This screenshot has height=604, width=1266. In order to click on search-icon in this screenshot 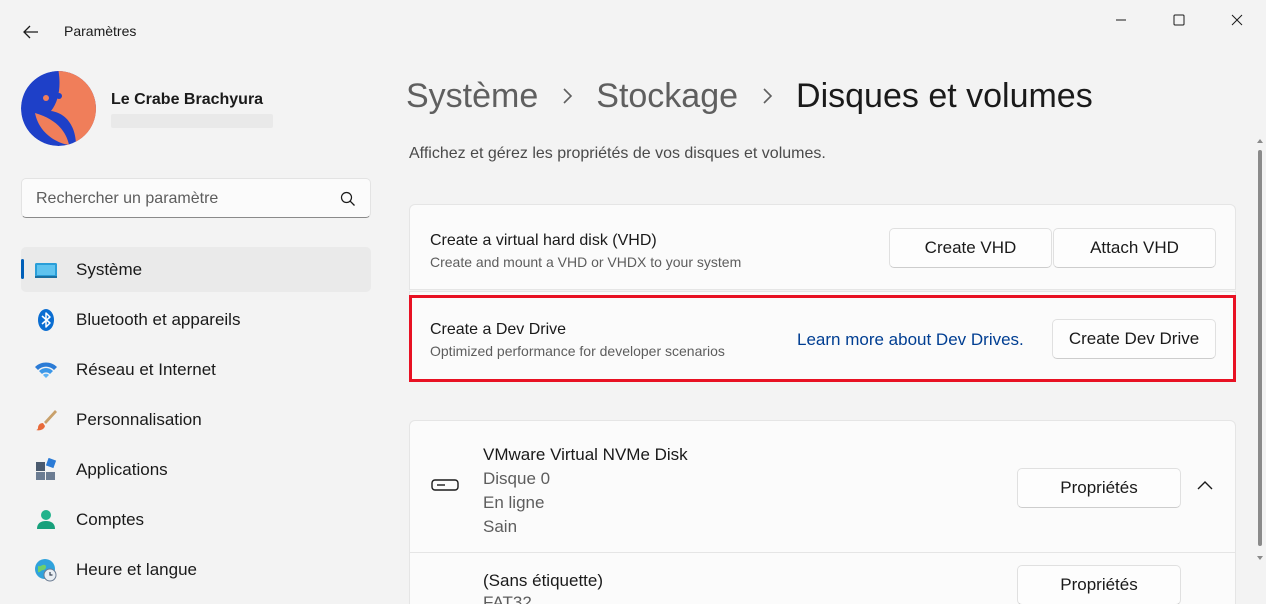, I will do `click(347, 198)`.